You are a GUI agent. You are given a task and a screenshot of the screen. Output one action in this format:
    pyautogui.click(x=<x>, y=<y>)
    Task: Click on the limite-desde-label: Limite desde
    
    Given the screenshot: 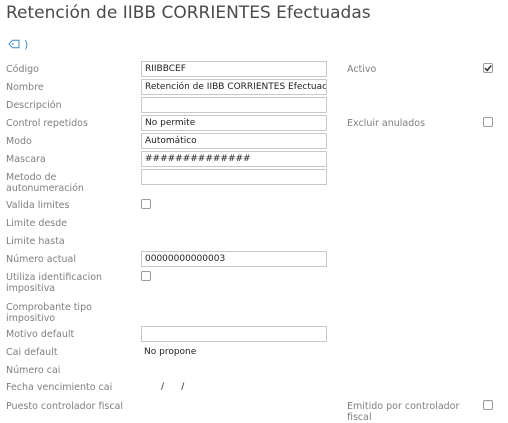 What is the action you would take?
    pyautogui.click(x=37, y=223)
    